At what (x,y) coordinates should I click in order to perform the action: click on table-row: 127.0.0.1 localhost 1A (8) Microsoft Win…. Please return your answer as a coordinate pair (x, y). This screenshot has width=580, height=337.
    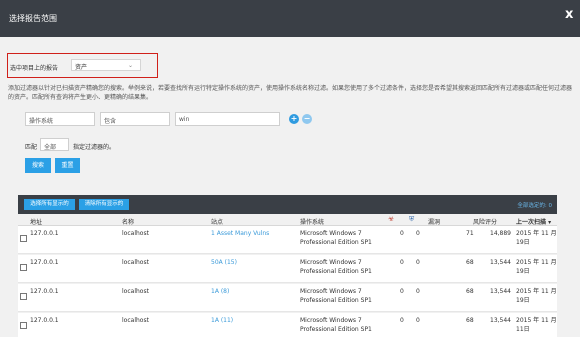
    Looking at the image, I should click on (287, 298).